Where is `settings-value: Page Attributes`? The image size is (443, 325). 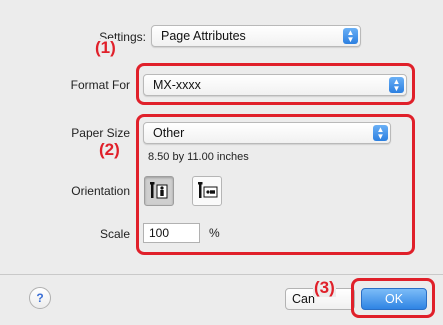 settings-value: Page Attributes is located at coordinates (203, 36).